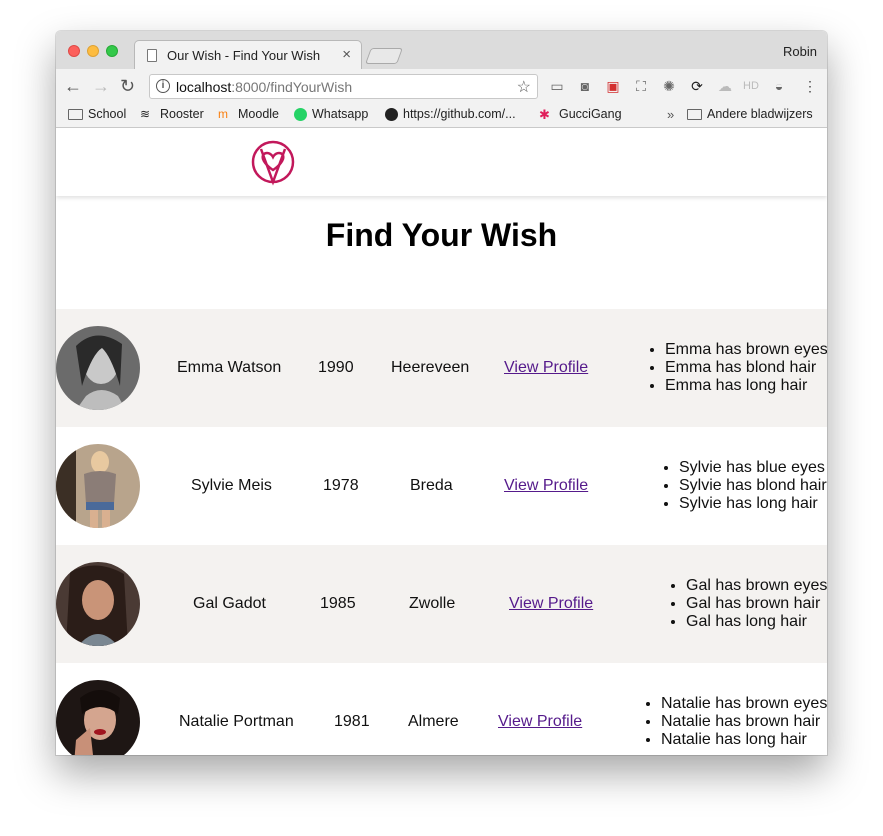 This screenshot has height=836, width=883. Describe the element at coordinates (384, 56) in the screenshot. I see `new-tab-button` at that location.